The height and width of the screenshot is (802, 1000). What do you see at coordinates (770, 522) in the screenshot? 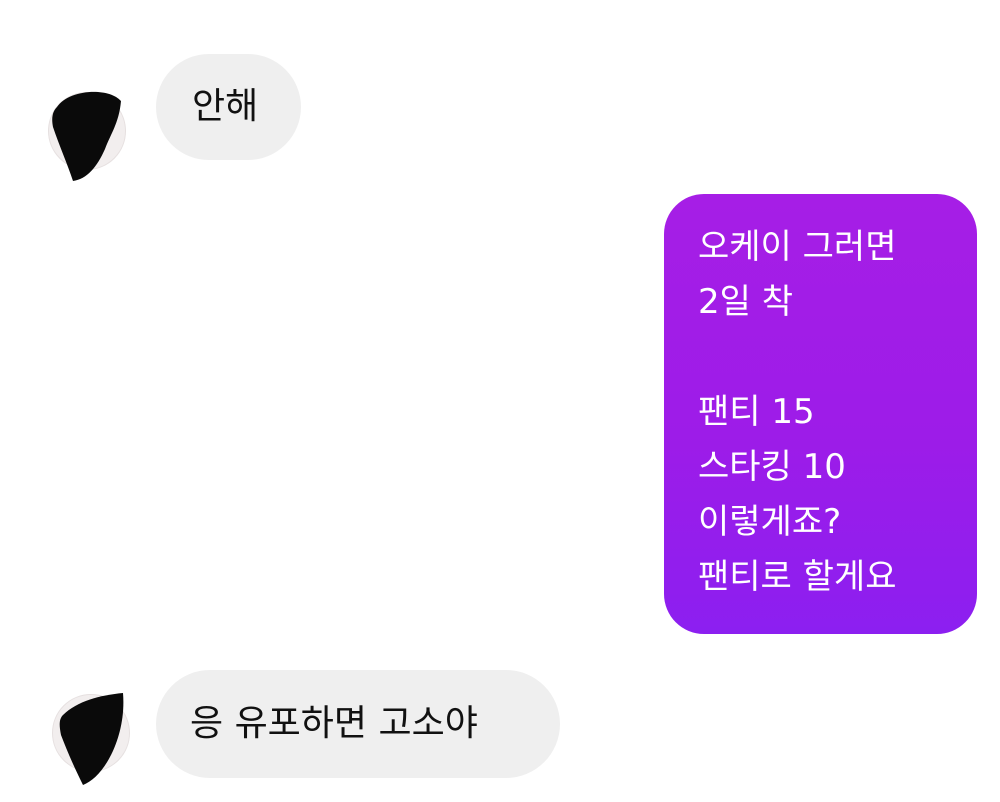
I see `message-line: 이렇게죠?` at bounding box center [770, 522].